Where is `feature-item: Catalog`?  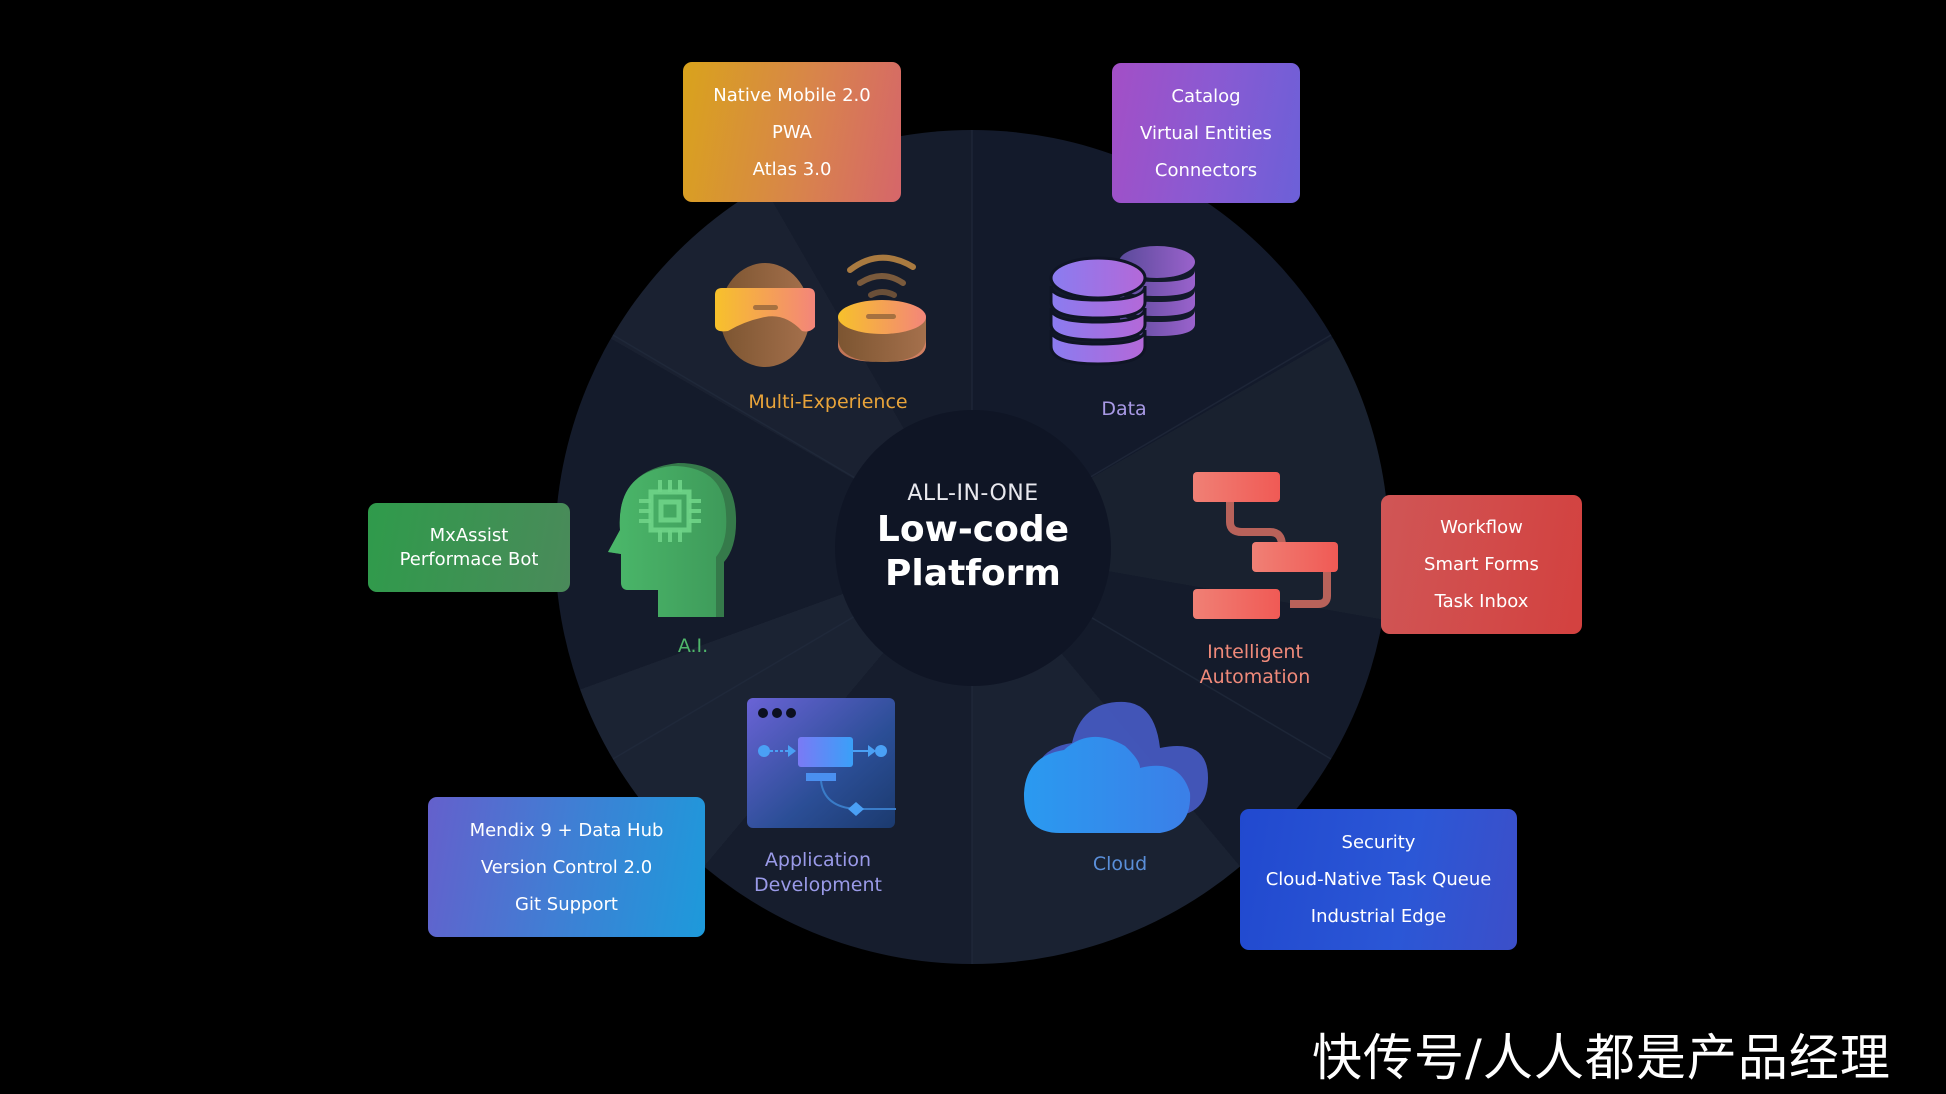
feature-item: Catalog is located at coordinates (1206, 96).